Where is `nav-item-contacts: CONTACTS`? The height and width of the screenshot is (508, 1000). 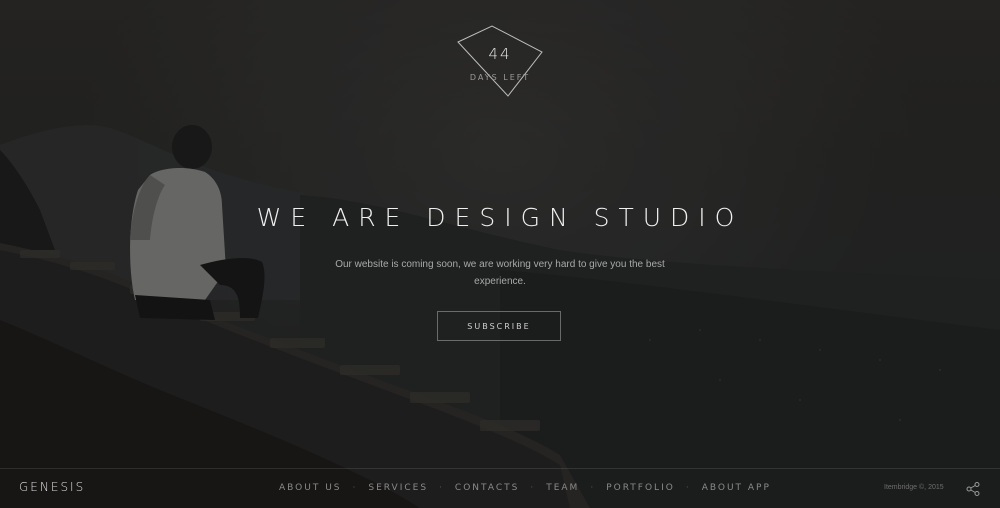 nav-item-contacts: CONTACTS is located at coordinates (487, 488).